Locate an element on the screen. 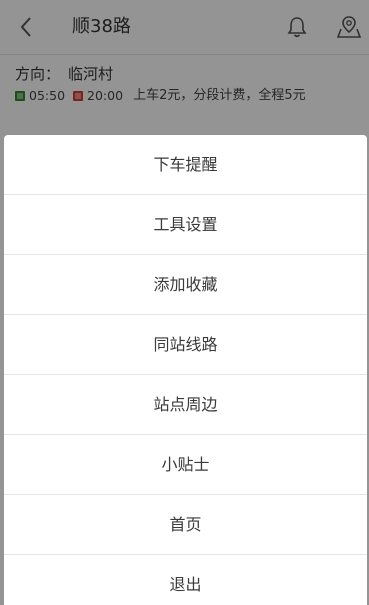 This screenshot has height=605, width=369. menu-item-same-stop-lines: 同站线路 is located at coordinates (185, 345).